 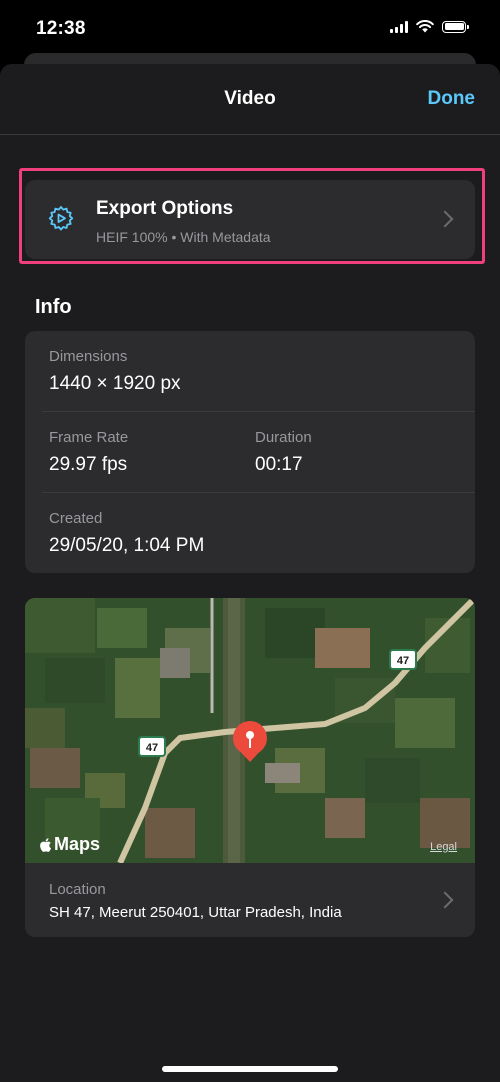 What do you see at coordinates (455, 26) in the screenshot?
I see `battery-icon` at bounding box center [455, 26].